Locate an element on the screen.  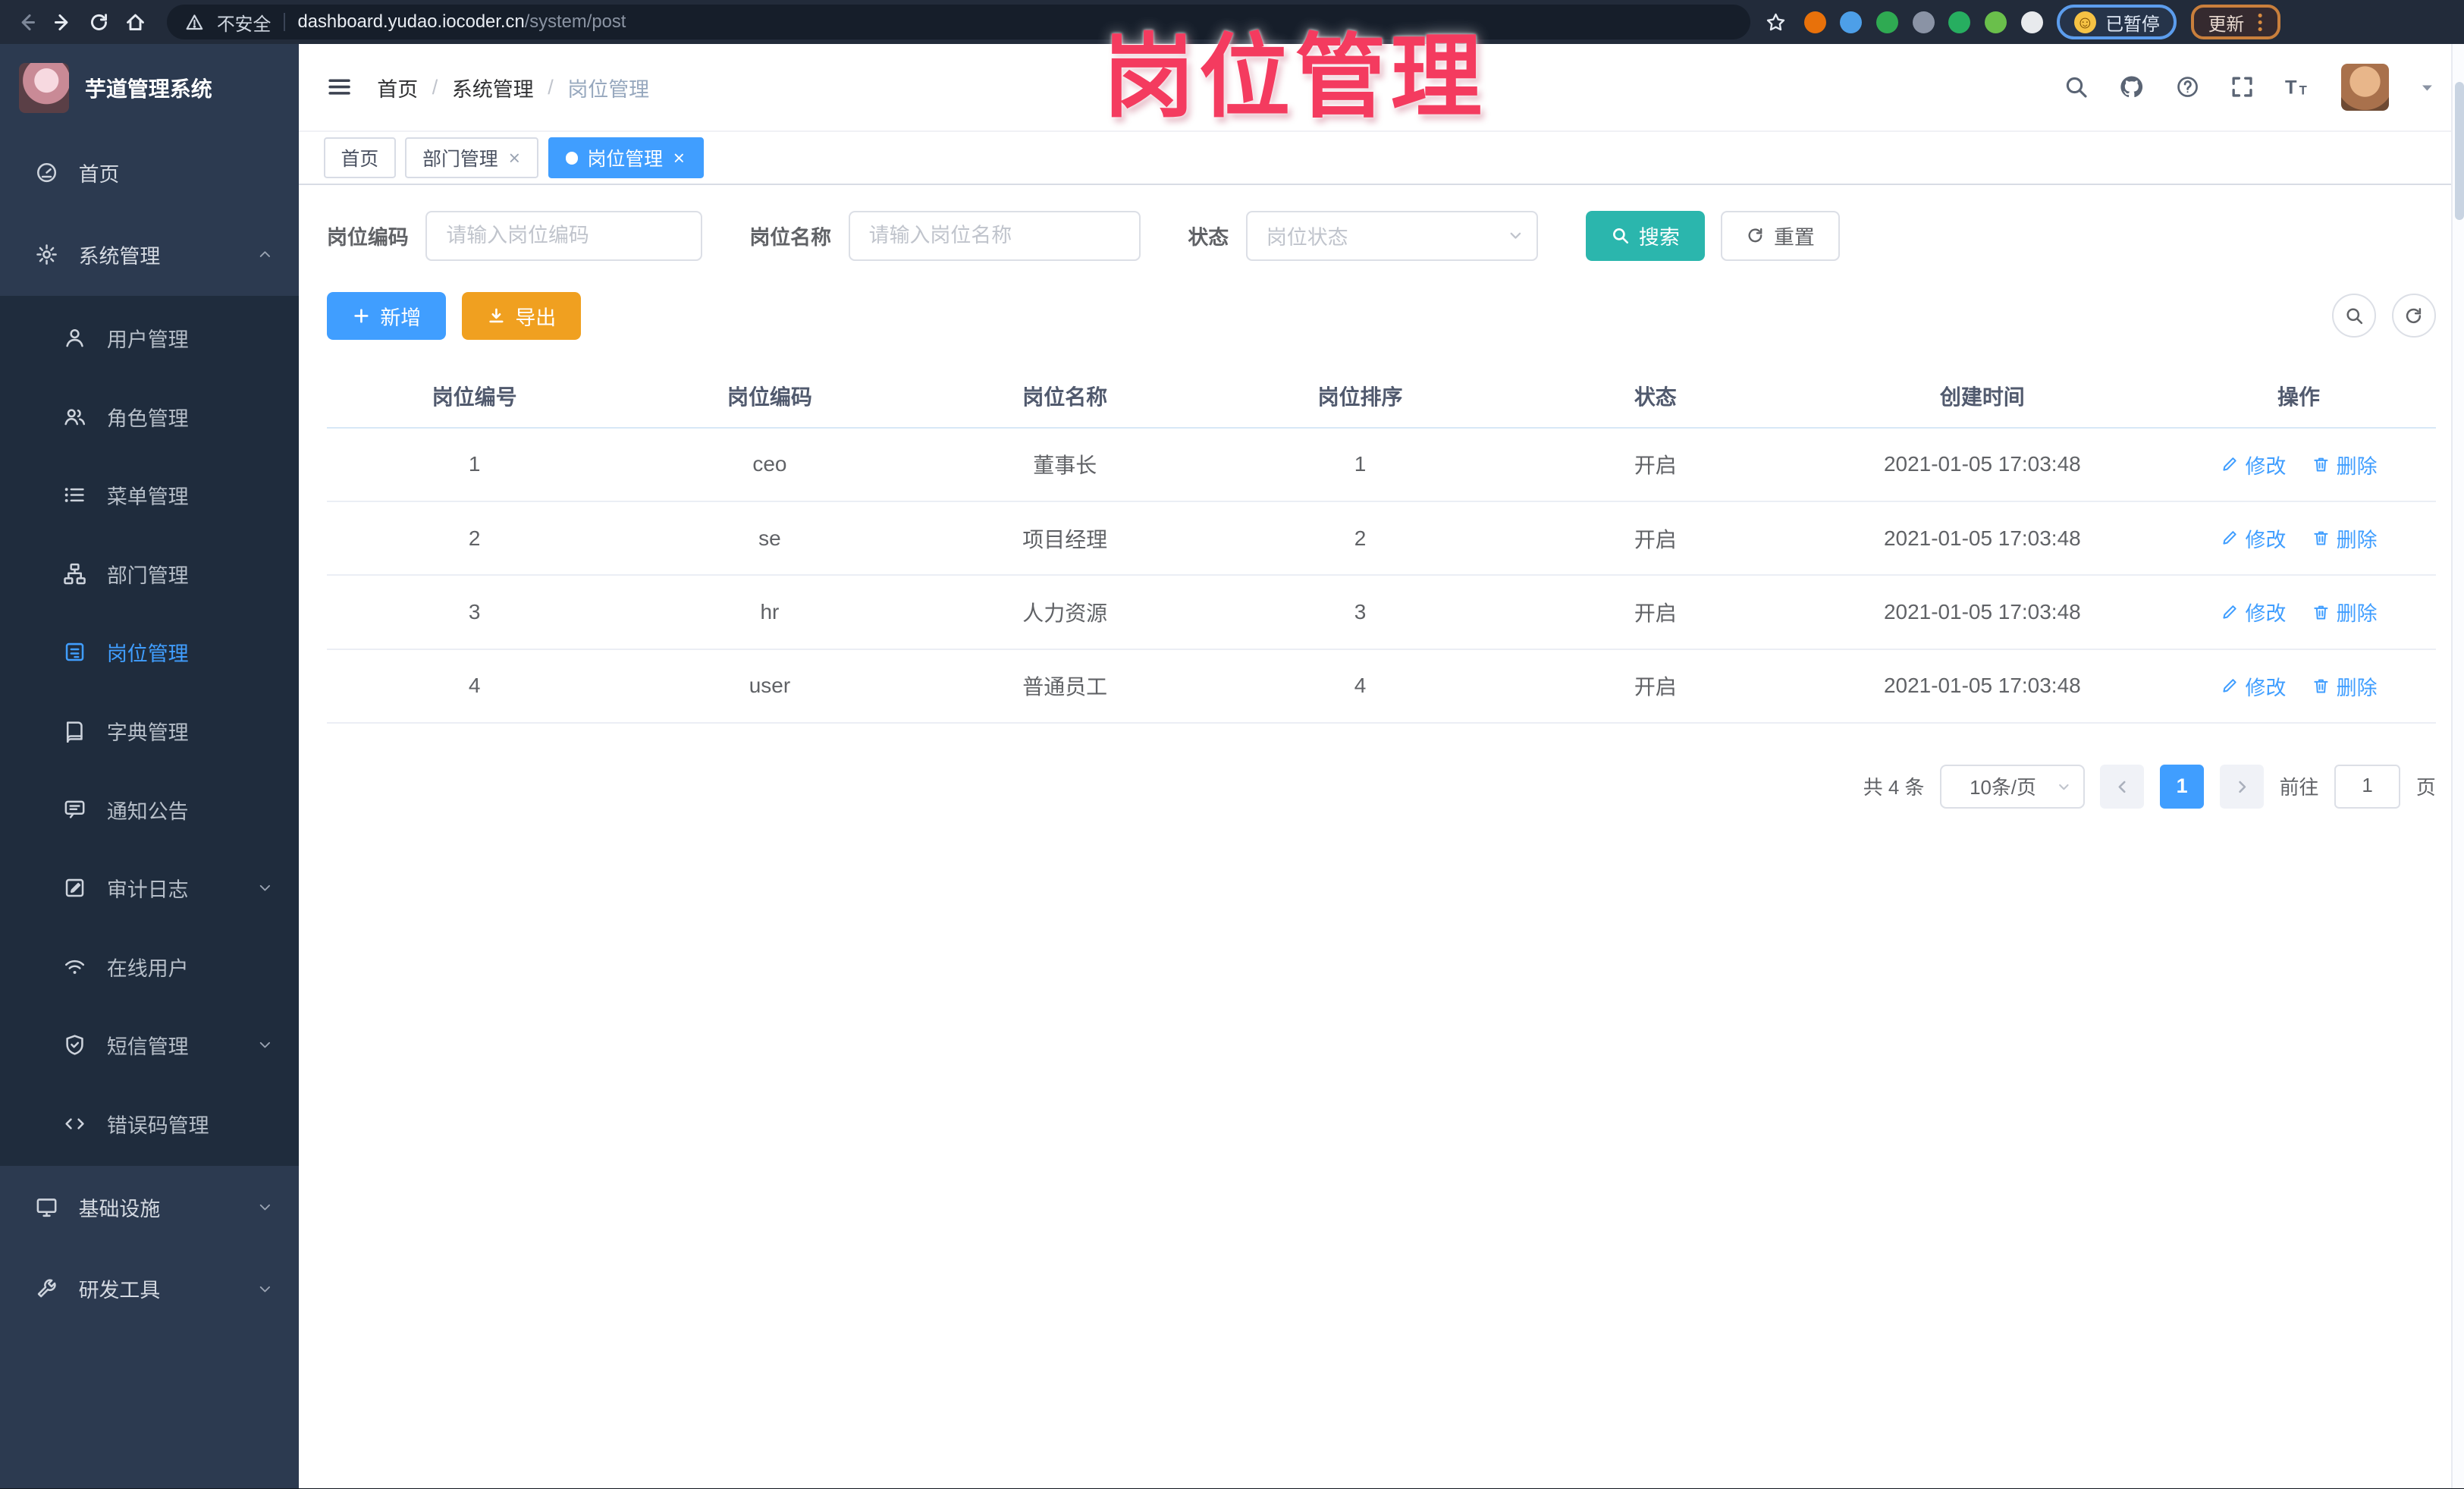
sidebar-item-user: 用户管理 is located at coordinates (149, 338).